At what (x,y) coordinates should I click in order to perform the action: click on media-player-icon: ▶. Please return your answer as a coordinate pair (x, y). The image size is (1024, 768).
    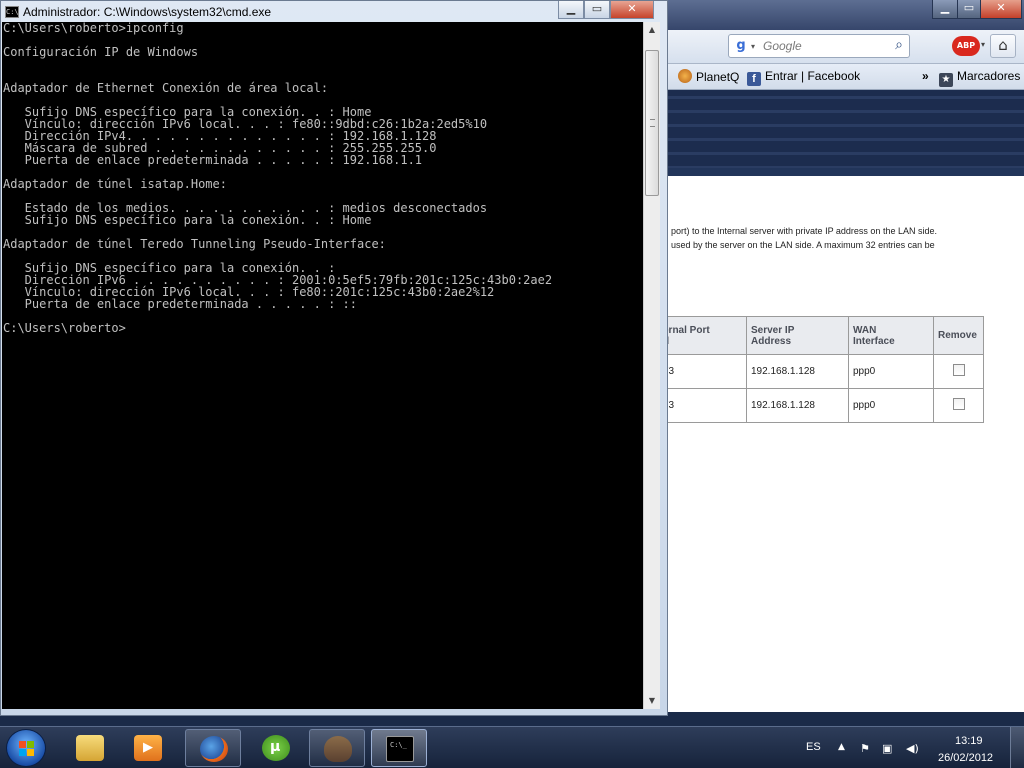
    Looking at the image, I should click on (148, 748).